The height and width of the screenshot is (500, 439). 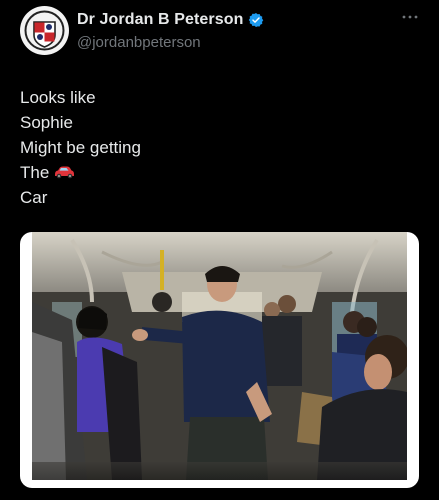 I want to click on author-name-row: Dr Jordan B Peterson, so click(x=170, y=20).